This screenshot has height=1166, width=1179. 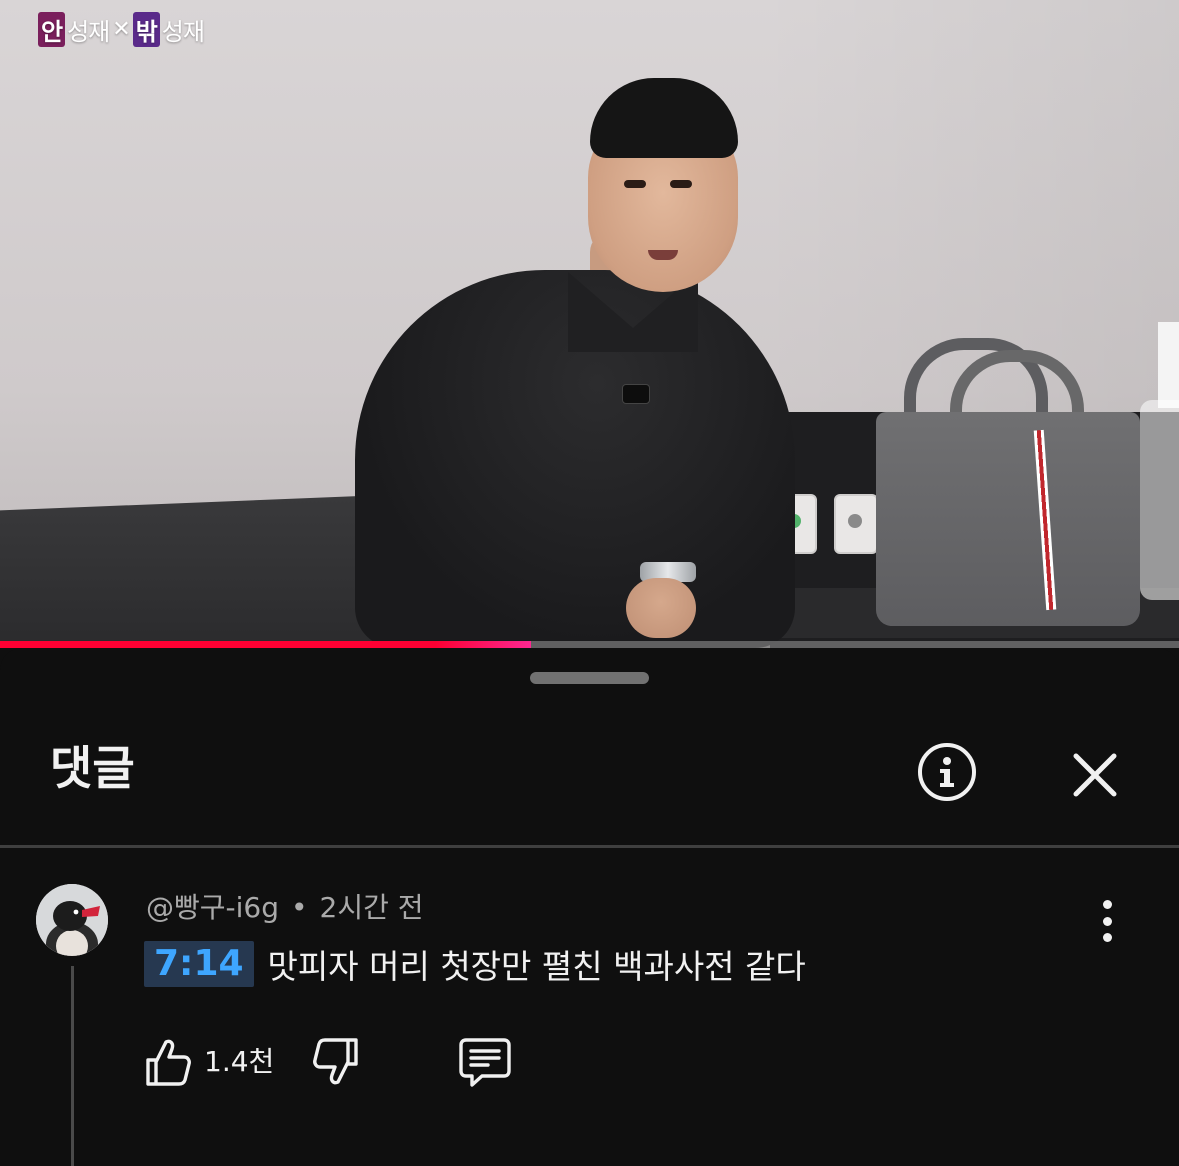 I want to click on reply-icon, so click(x=485, y=1062).